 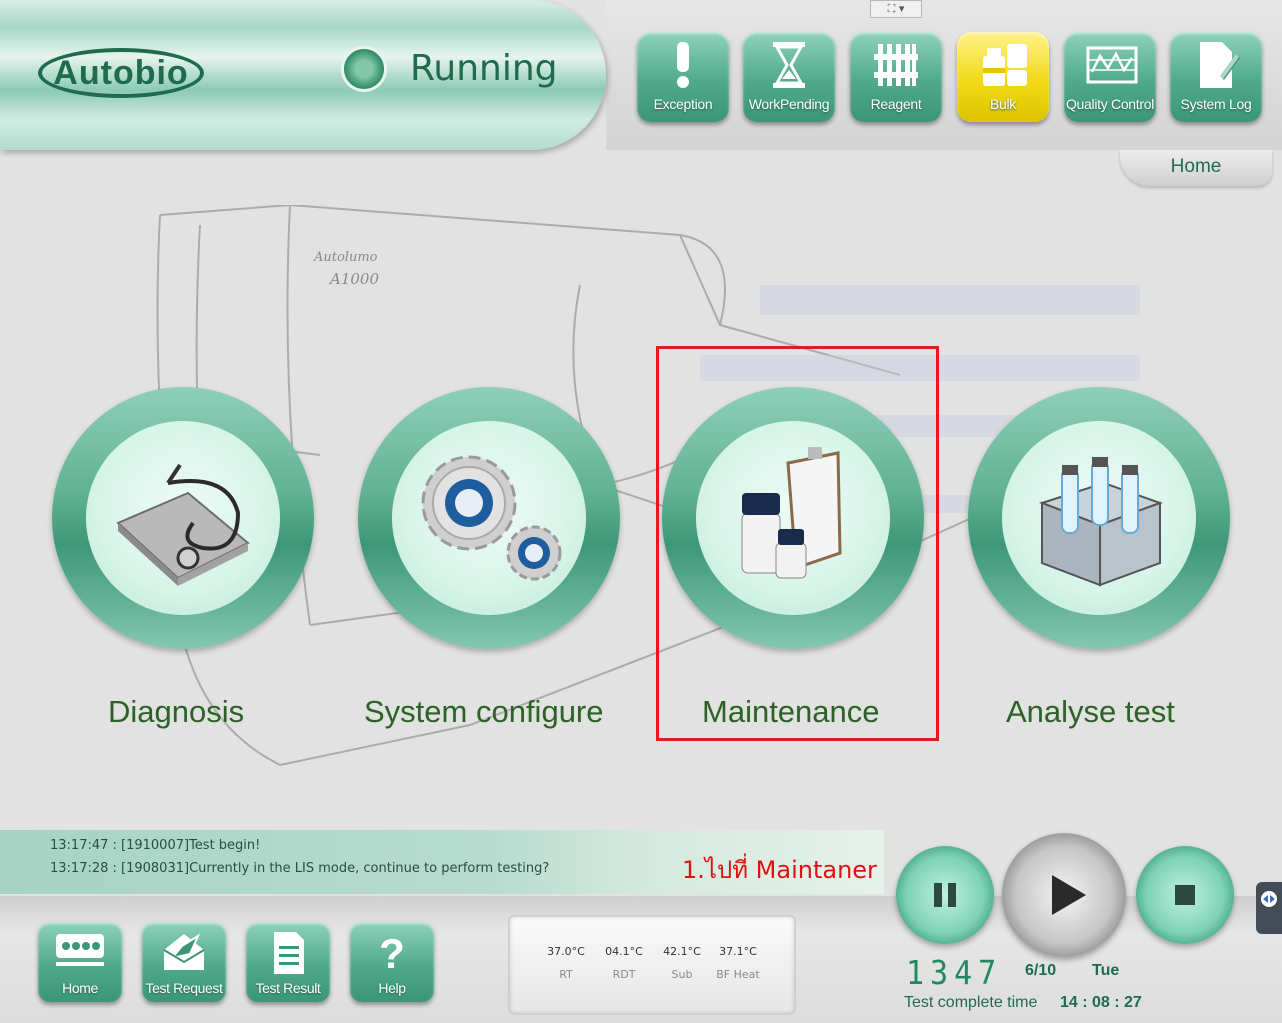 What do you see at coordinates (184, 951) in the screenshot?
I see `envelope-icon` at bounding box center [184, 951].